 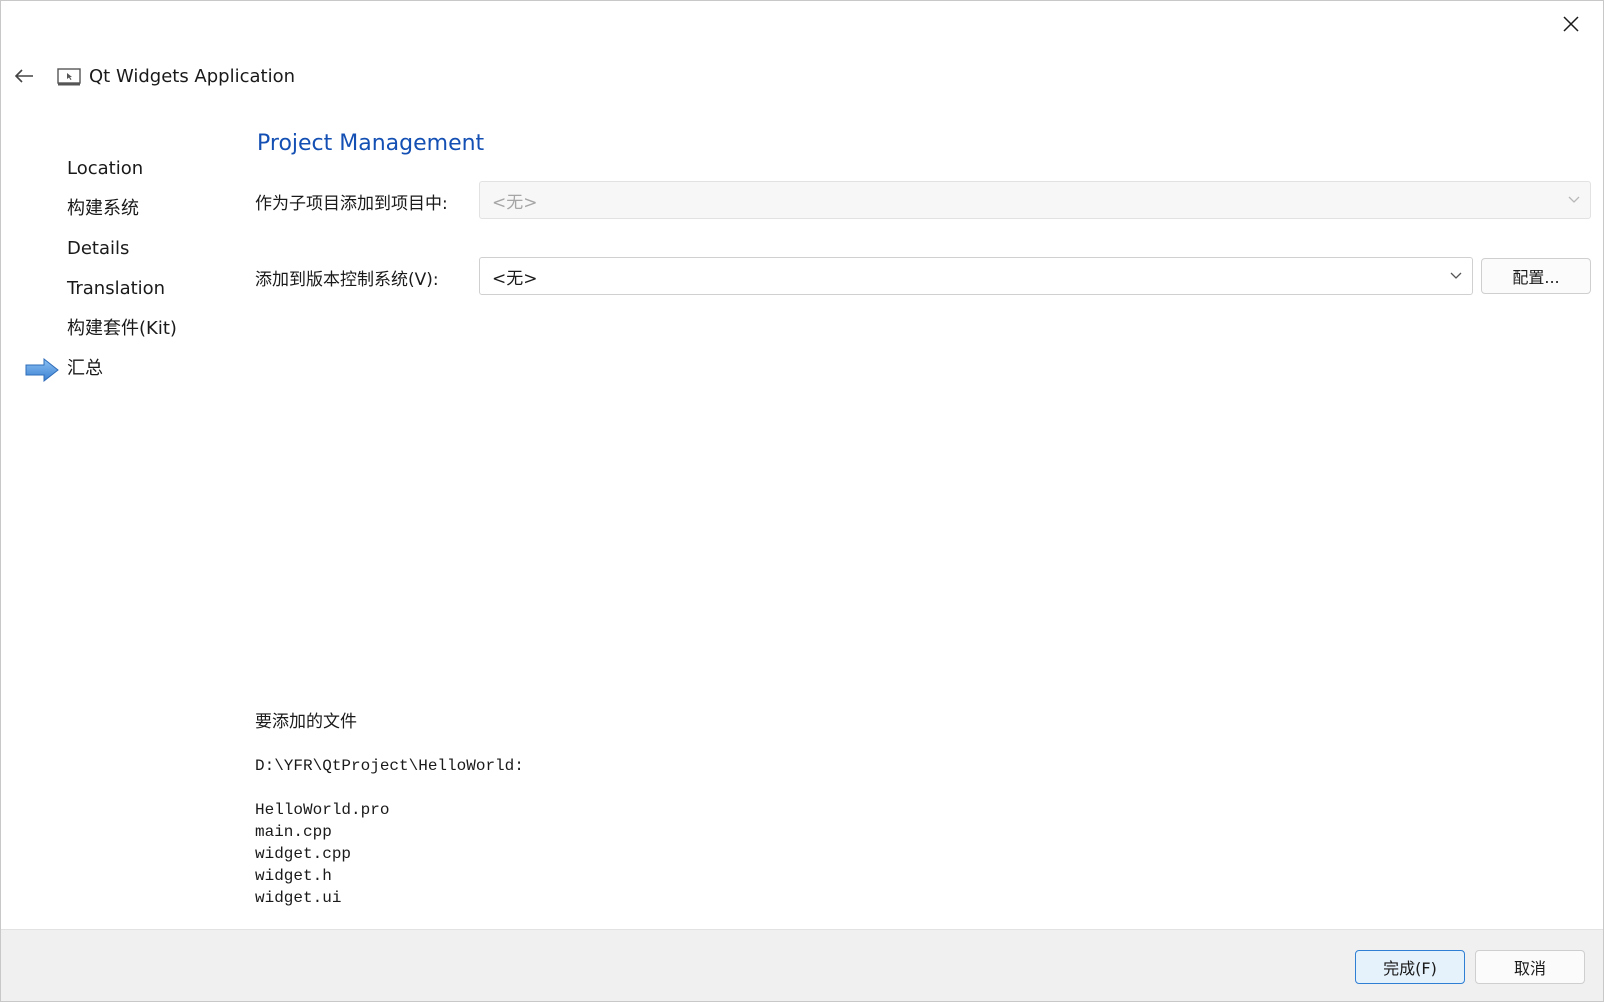 I want to click on close-icon, so click(x=1571, y=24).